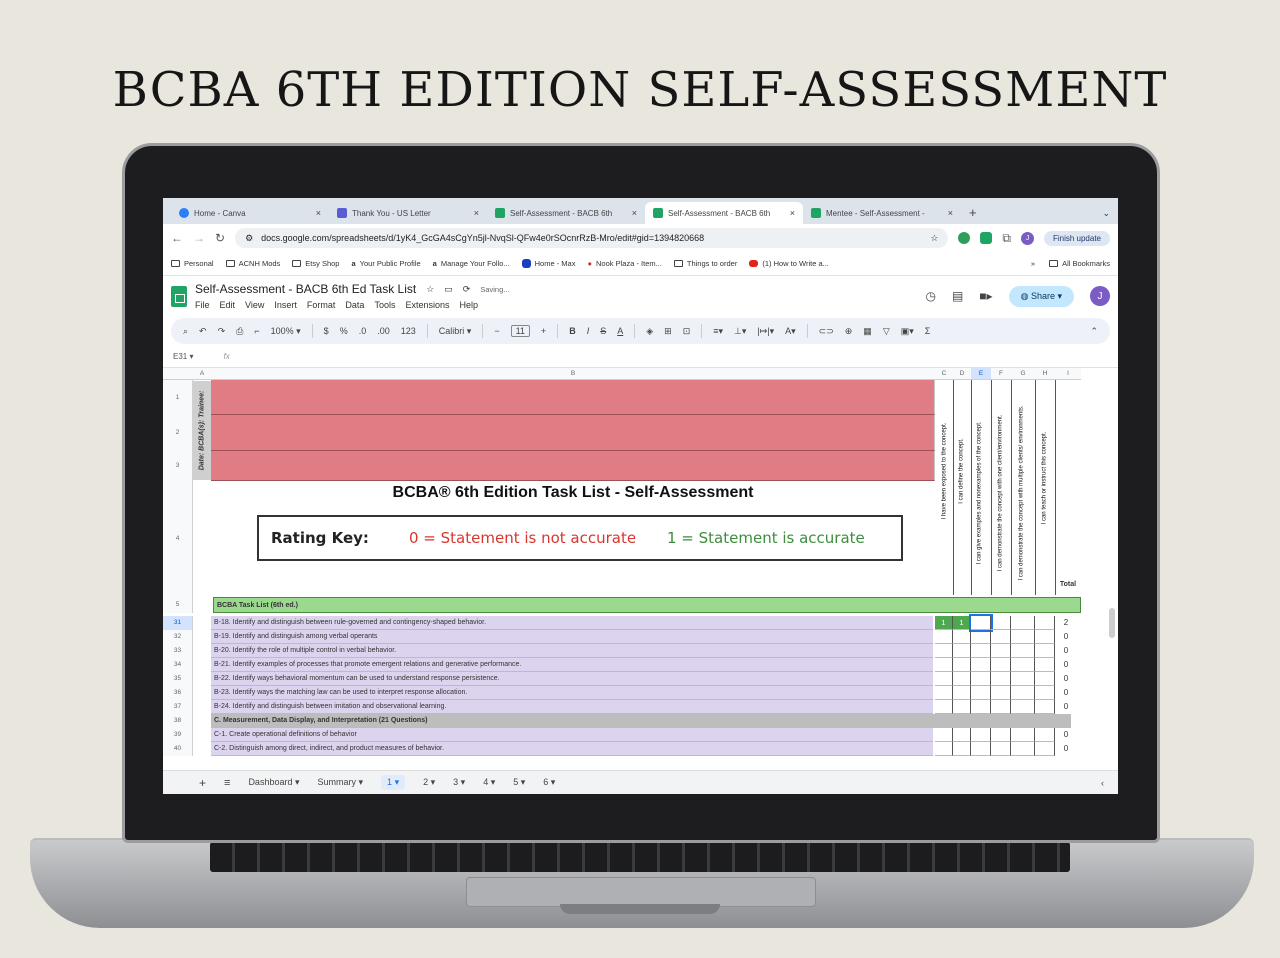  What do you see at coordinates (573, 374) in the screenshot?
I see `column-header: B` at bounding box center [573, 374].